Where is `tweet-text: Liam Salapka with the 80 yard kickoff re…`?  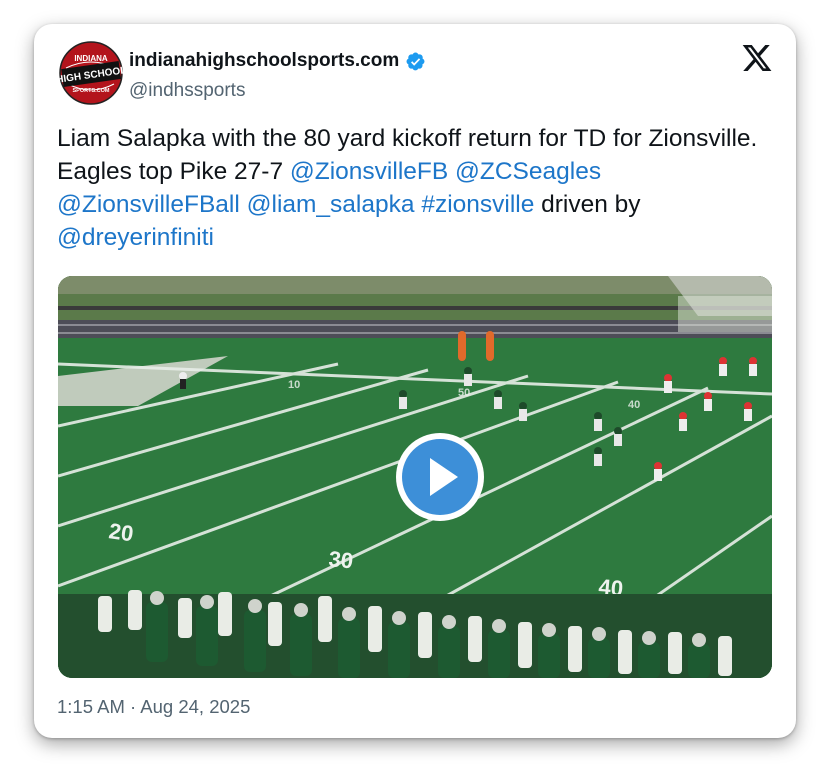
tweet-text: Liam Salapka with the 80 yard kickoff re… is located at coordinates (417, 188).